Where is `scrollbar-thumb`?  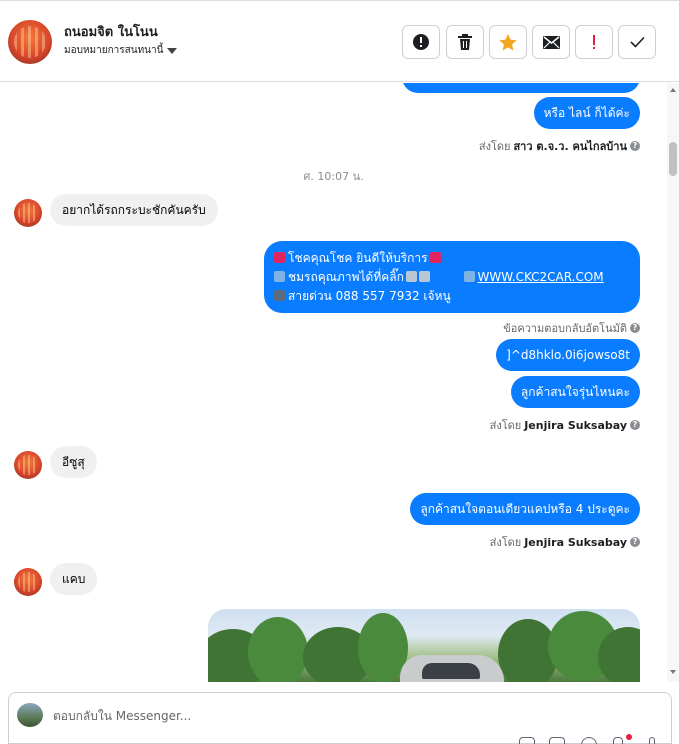
scrollbar-thumb is located at coordinates (673, 159).